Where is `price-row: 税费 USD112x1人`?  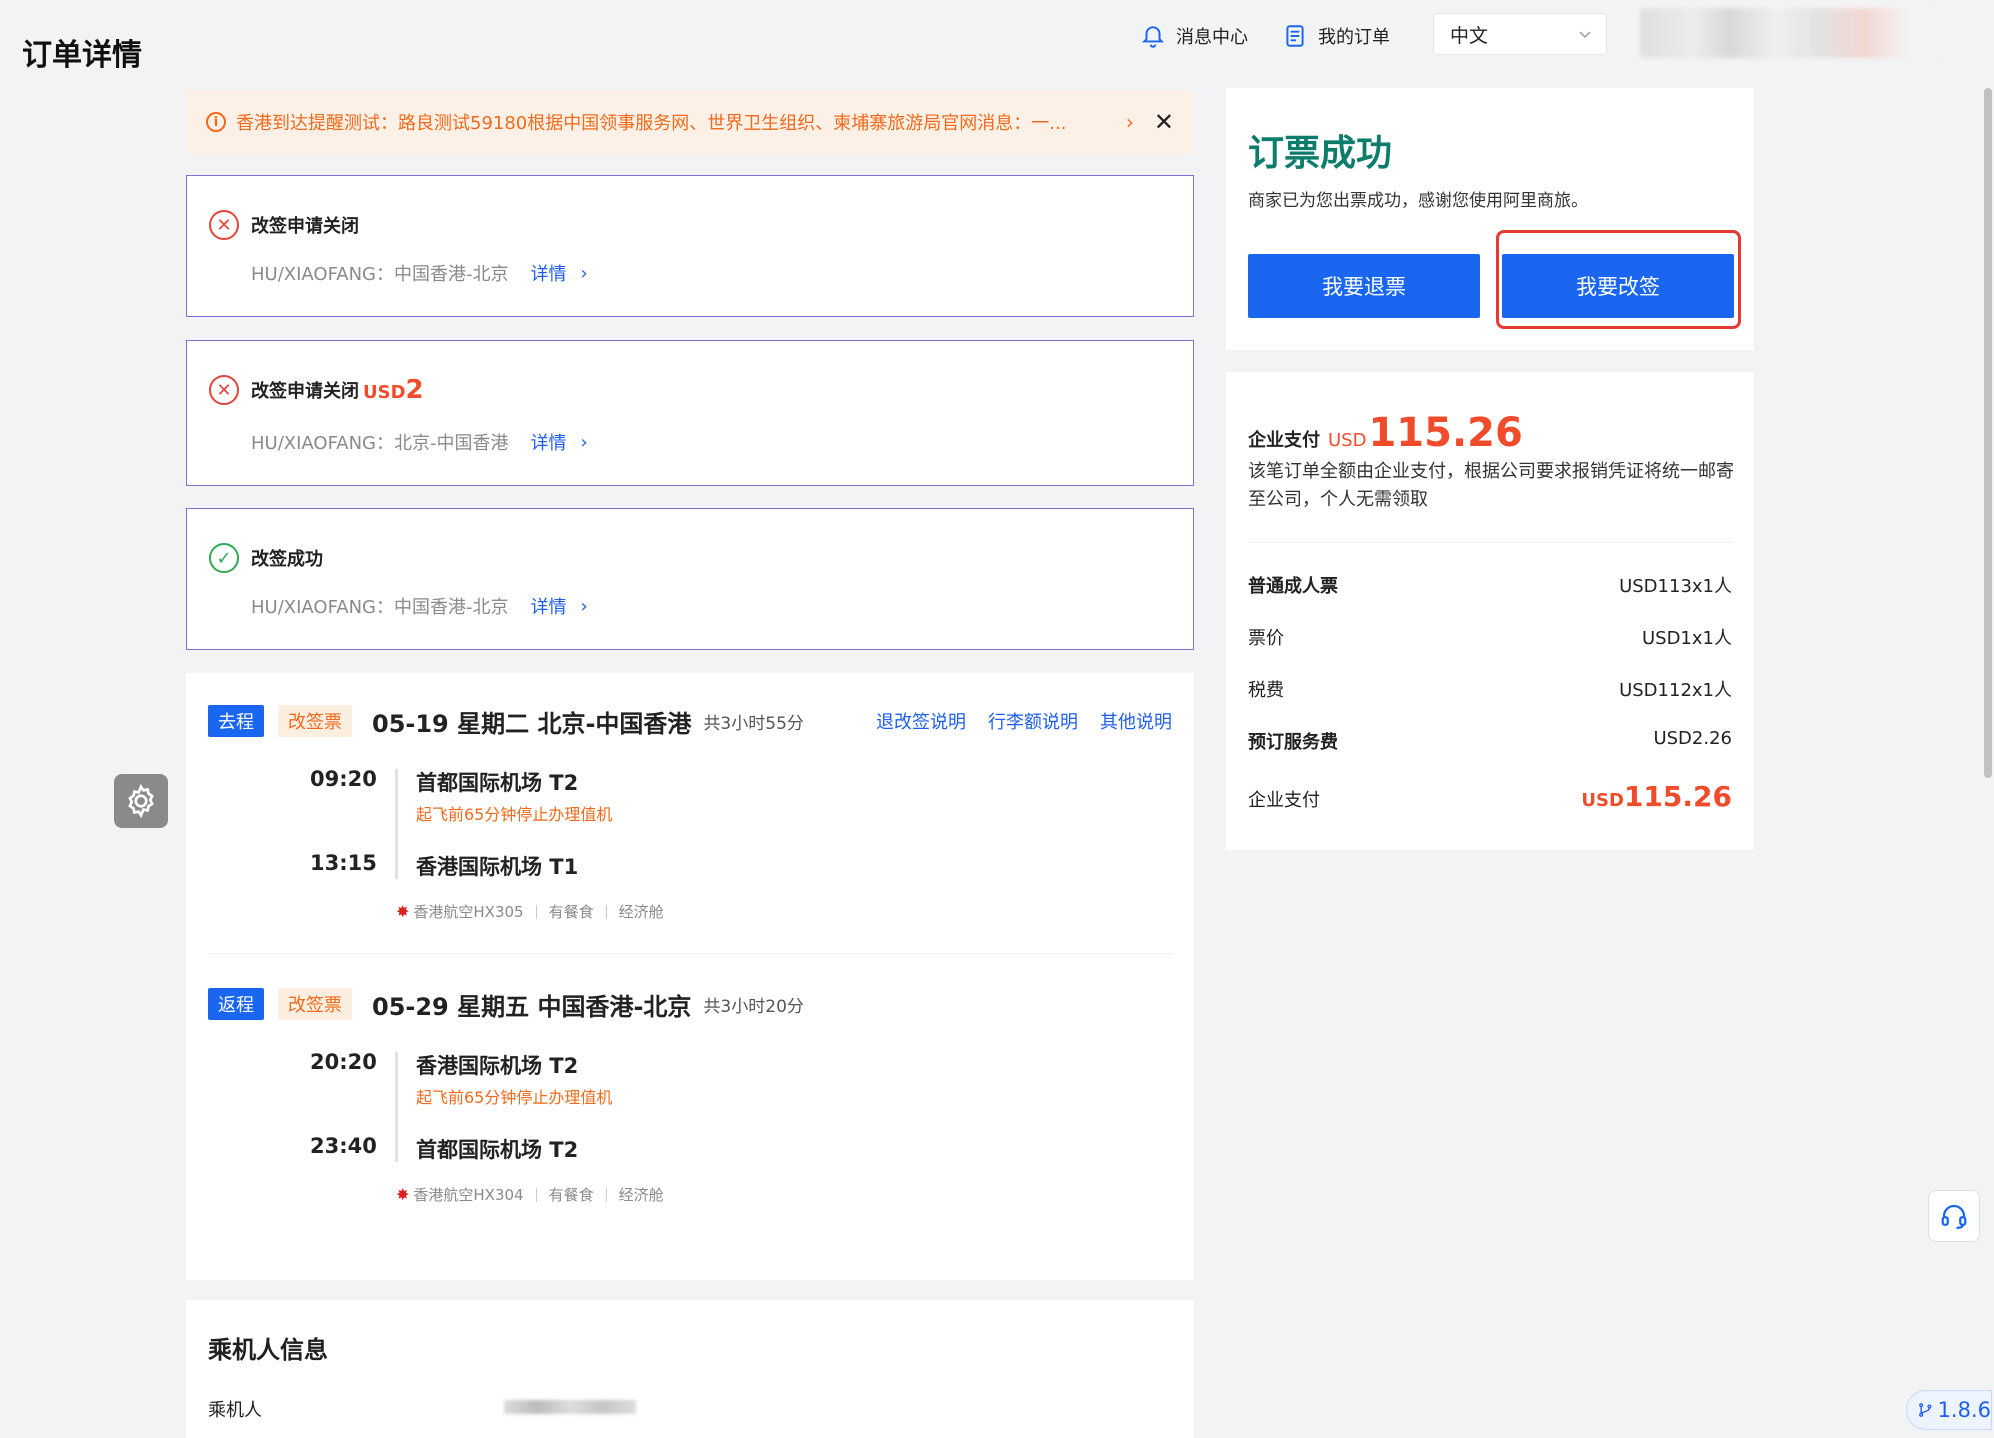 price-row: 税费 USD112x1人 is located at coordinates (1490, 689).